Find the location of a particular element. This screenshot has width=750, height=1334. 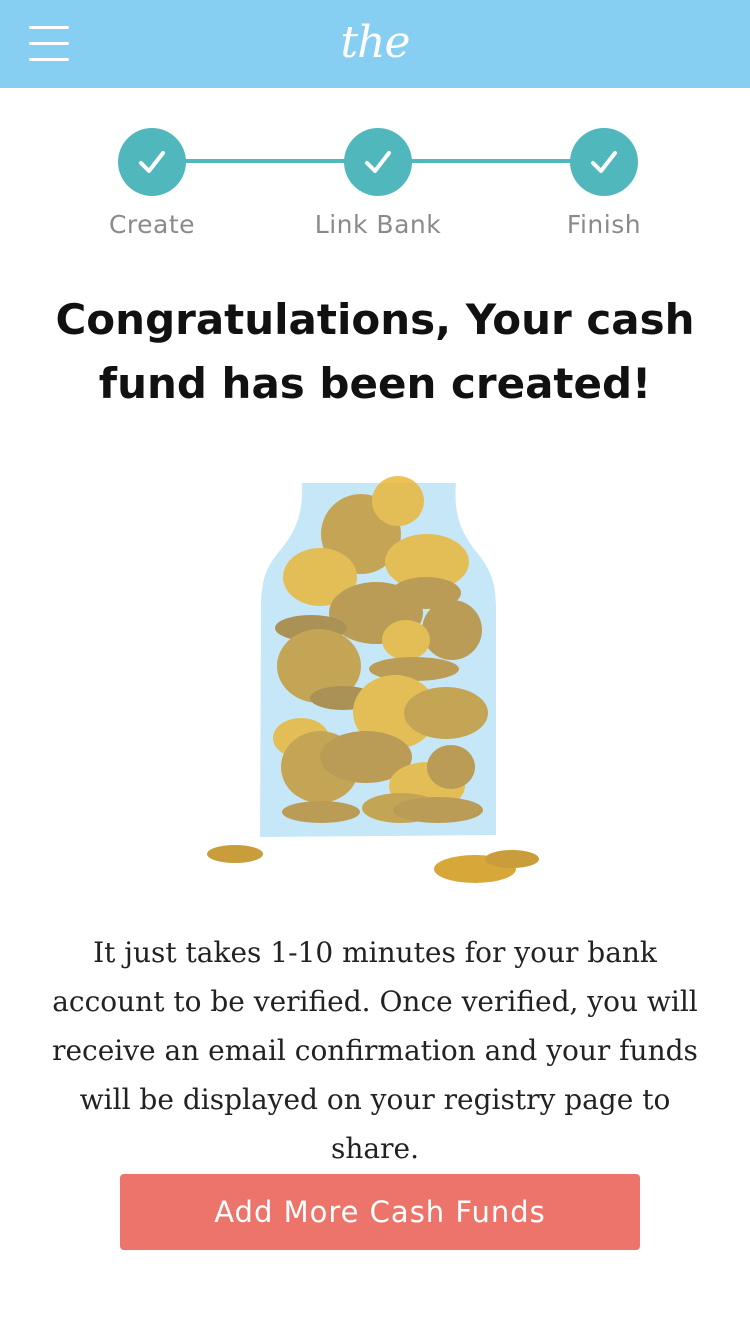

hamburger-menu-icon is located at coordinates (49, 44).